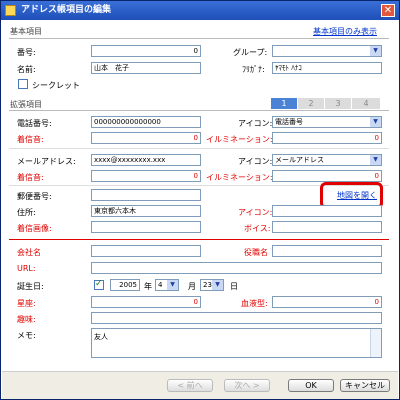 The height and width of the screenshot is (400, 400). Describe the element at coordinates (234, 286) in the screenshot. I see `day-unit: 日` at that location.